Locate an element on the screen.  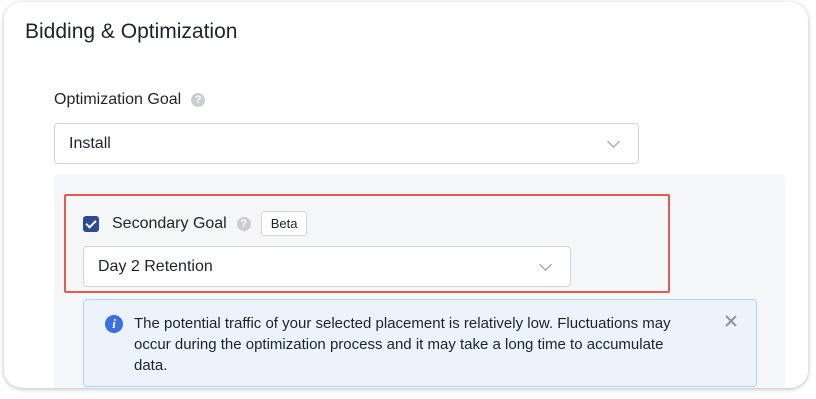
beta-badge: Beta is located at coordinates (284, 223).